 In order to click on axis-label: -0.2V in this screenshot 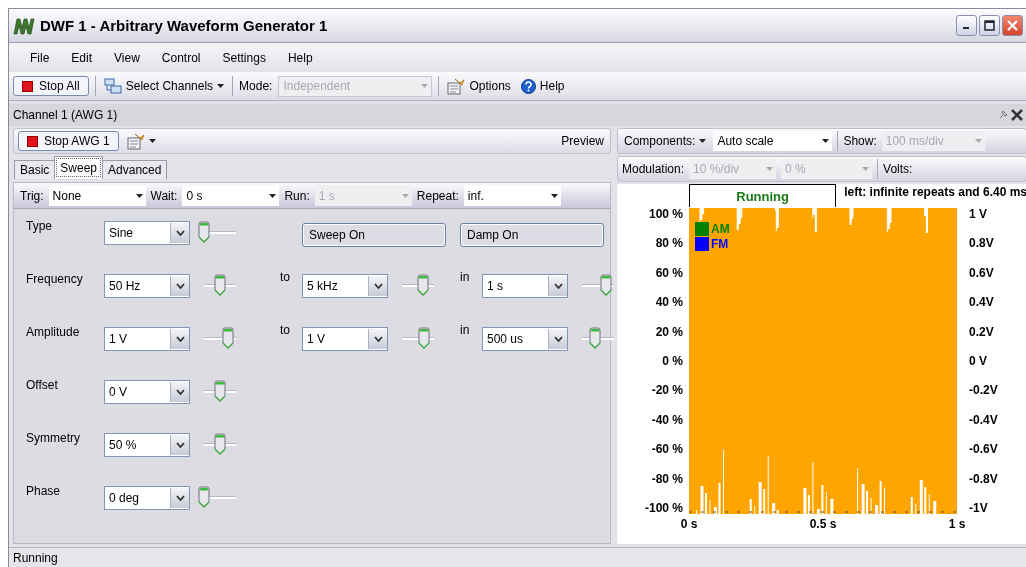, I will do `click(983, 390)`.